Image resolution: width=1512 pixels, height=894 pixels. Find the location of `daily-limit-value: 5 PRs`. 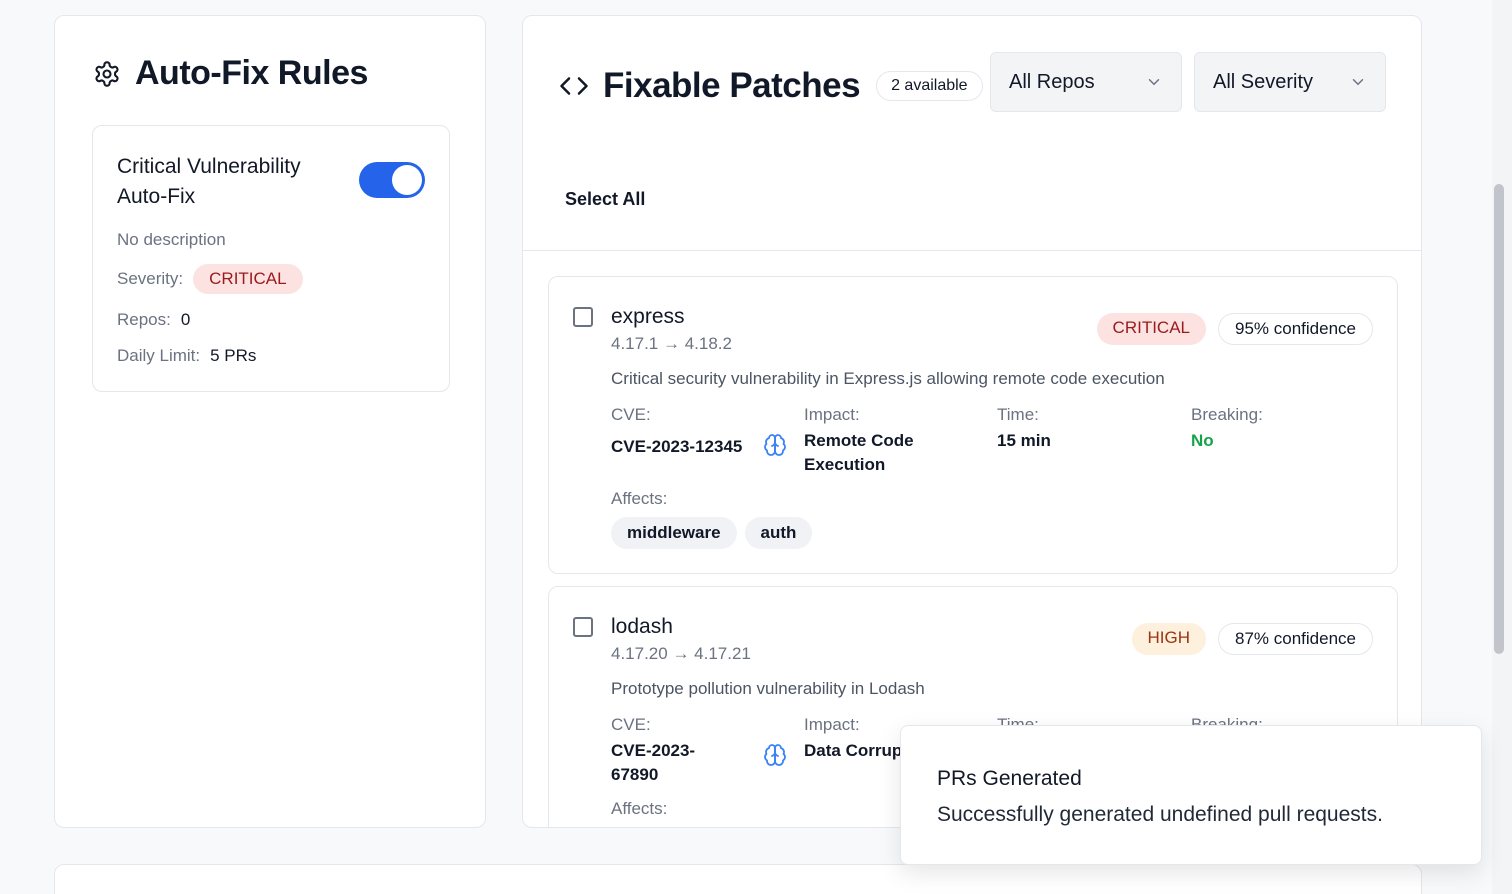

daily-limit-value: 5 PRs is located at coordinates (233, 355).